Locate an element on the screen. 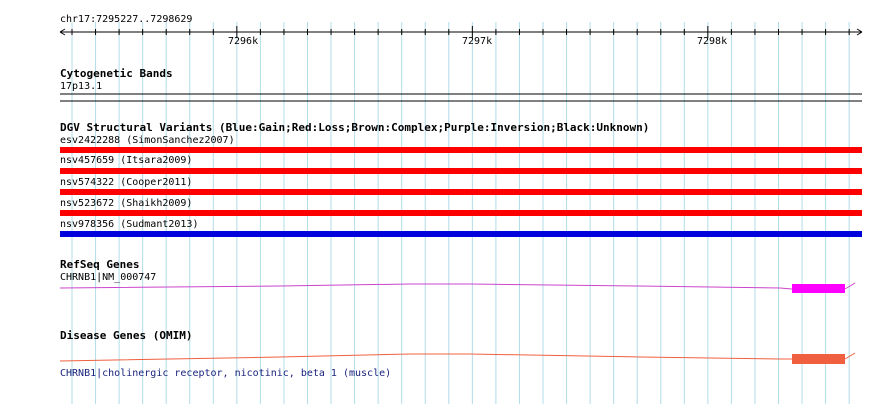  cytoband-label: 17p13.1 is located at coordinates (81, 86).